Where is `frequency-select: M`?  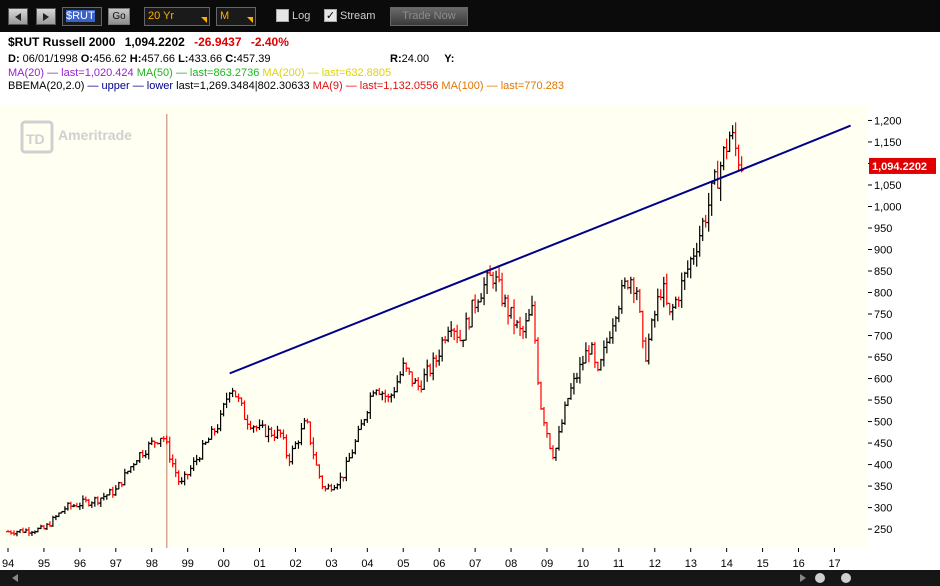
frequency-select: M is located at coordinates (236, 16).